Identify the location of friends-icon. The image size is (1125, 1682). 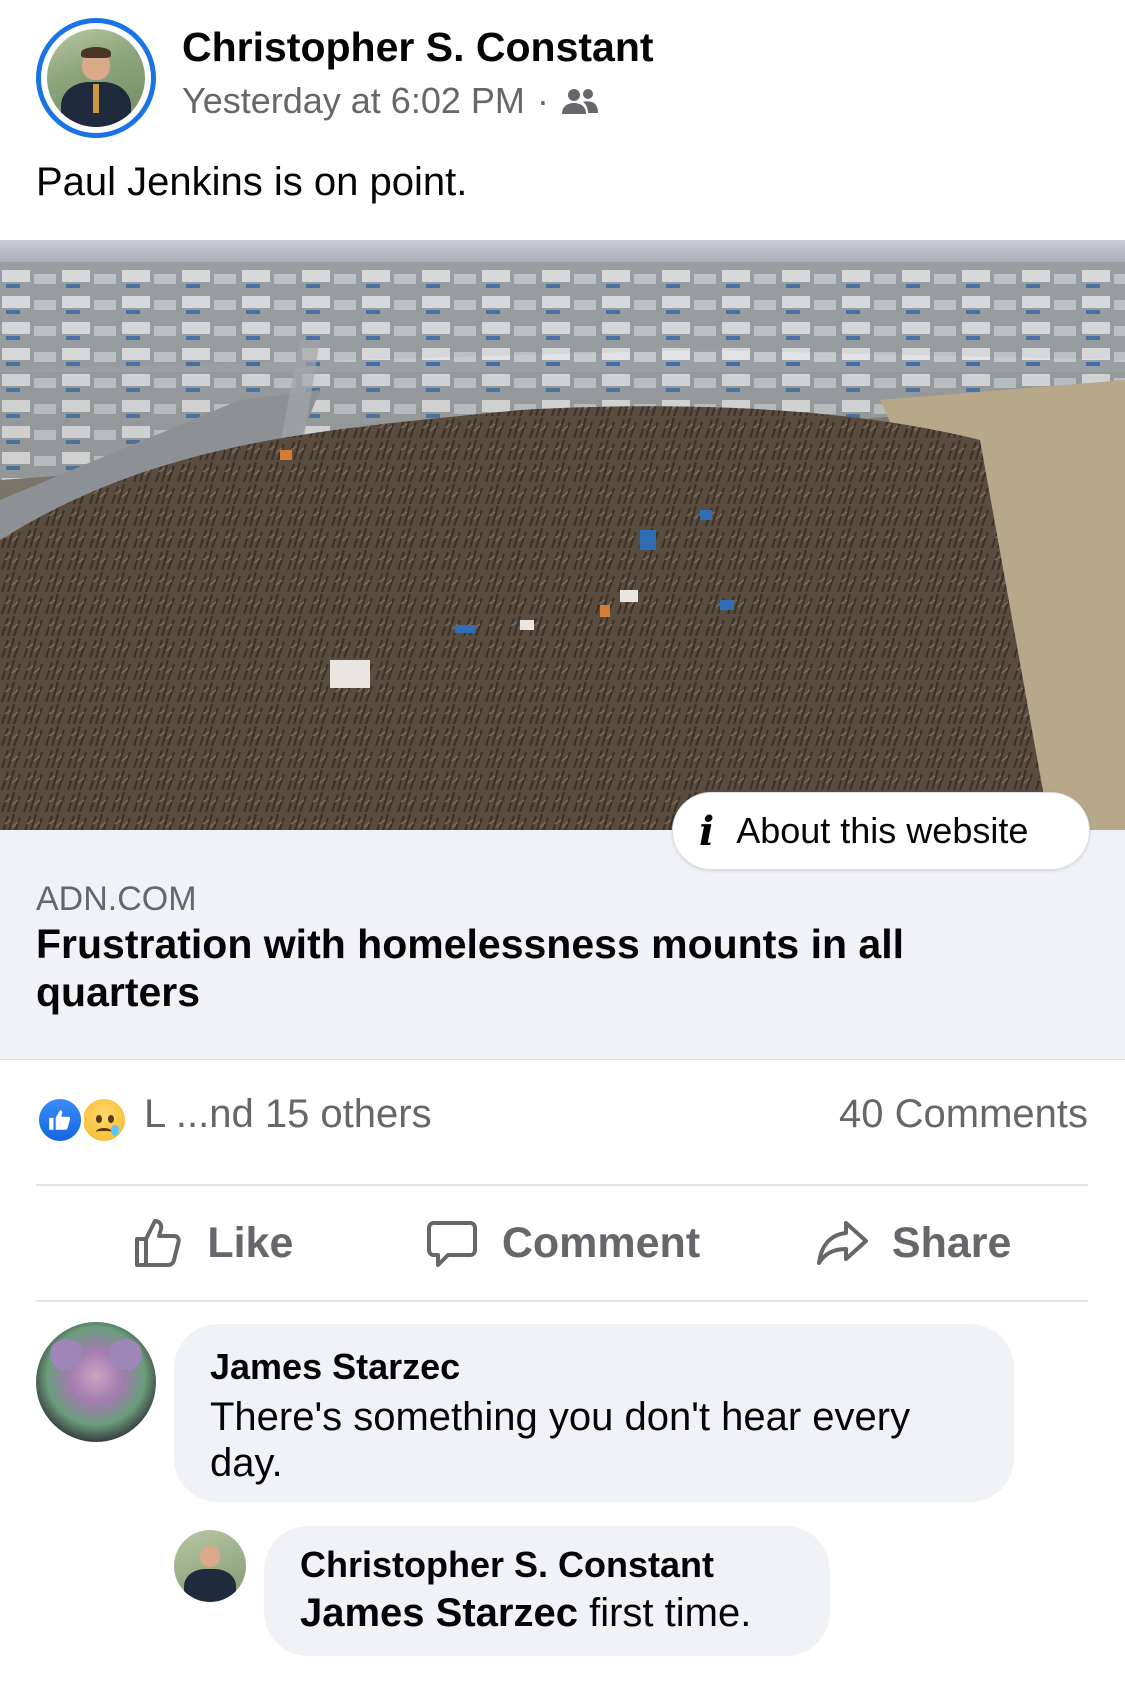
(579, 101).